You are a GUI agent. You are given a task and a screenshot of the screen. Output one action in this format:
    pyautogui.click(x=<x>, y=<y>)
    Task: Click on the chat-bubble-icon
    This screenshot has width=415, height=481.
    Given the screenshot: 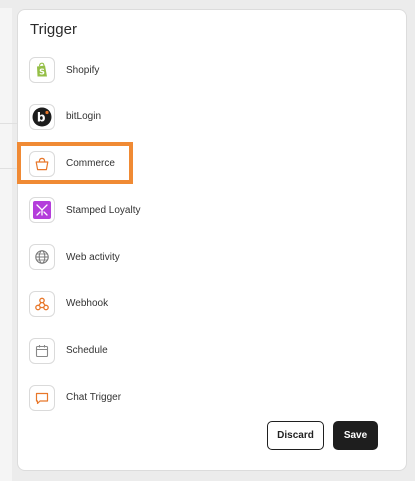 What is the action you would take?
    pyautogui.click(x=42, y=397)
    